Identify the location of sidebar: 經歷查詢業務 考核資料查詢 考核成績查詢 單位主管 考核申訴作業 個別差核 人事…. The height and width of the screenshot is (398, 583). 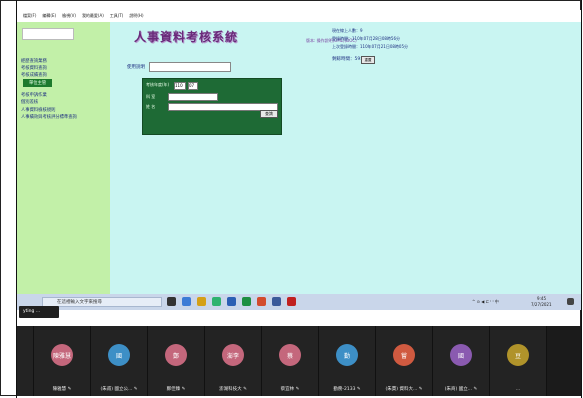
(63, 166).